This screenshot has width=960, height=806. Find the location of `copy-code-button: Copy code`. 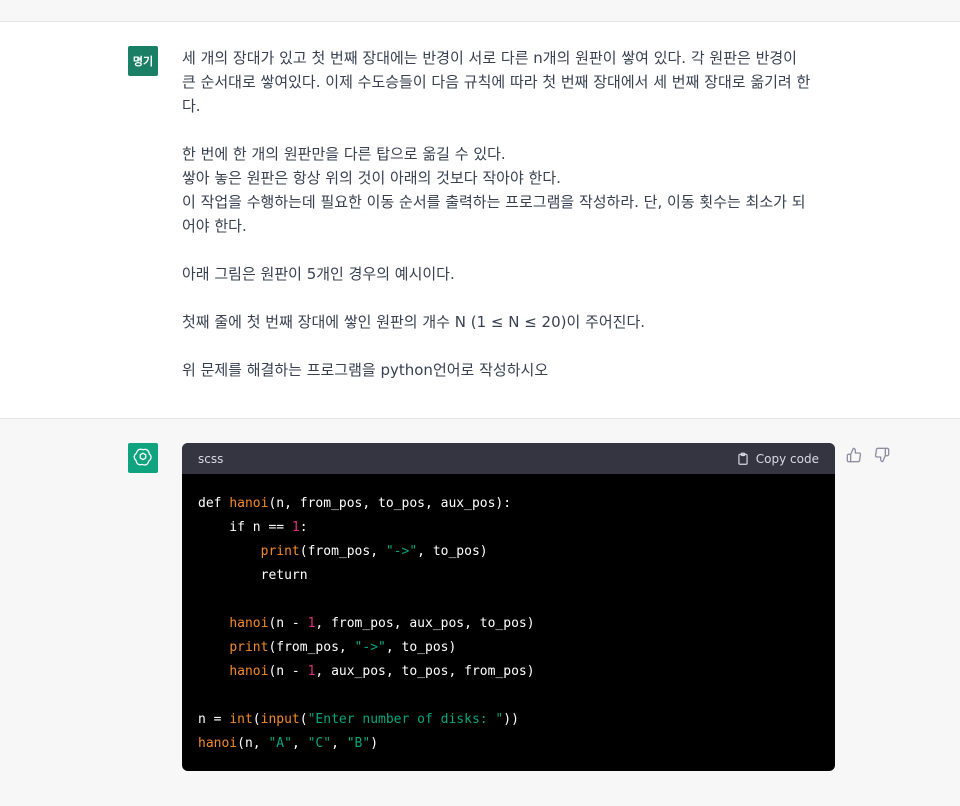

copy-code-button: Copy code is located at coordinates (777, 459).